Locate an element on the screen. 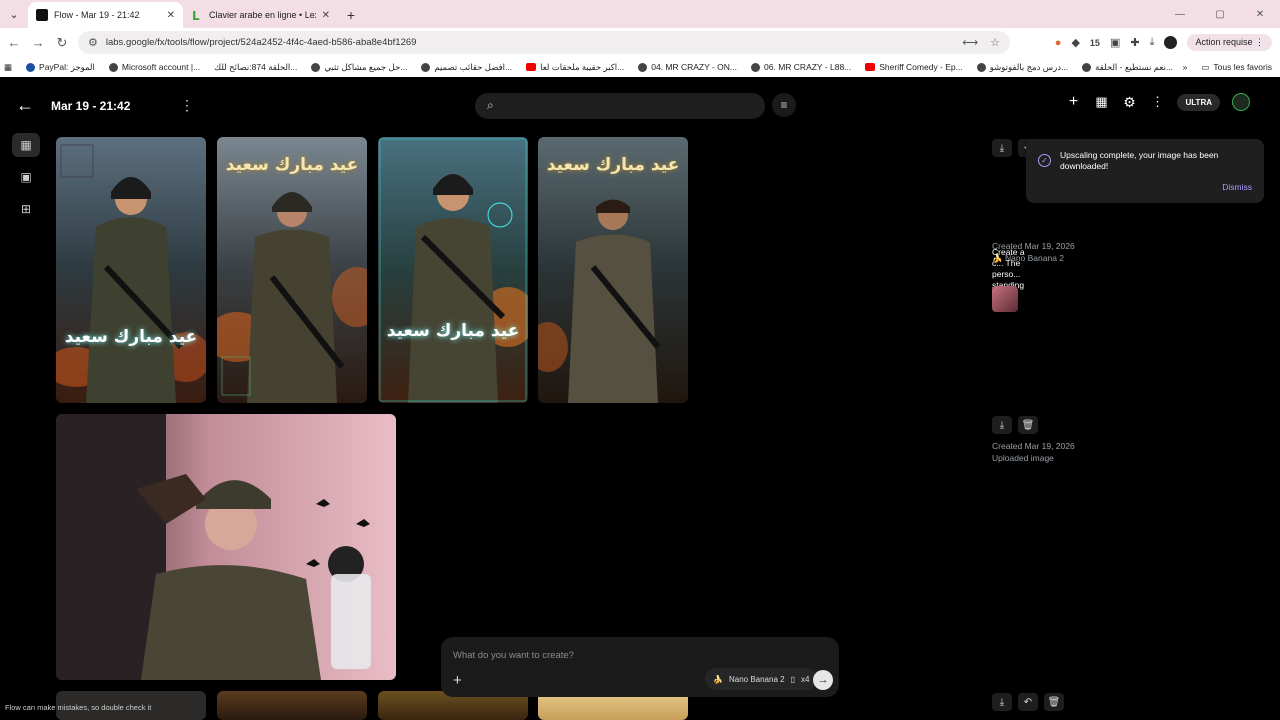 The height and width of the screenshot is (720, 1280). back-arrow-icon: ← is located at coordinates (25, 105).